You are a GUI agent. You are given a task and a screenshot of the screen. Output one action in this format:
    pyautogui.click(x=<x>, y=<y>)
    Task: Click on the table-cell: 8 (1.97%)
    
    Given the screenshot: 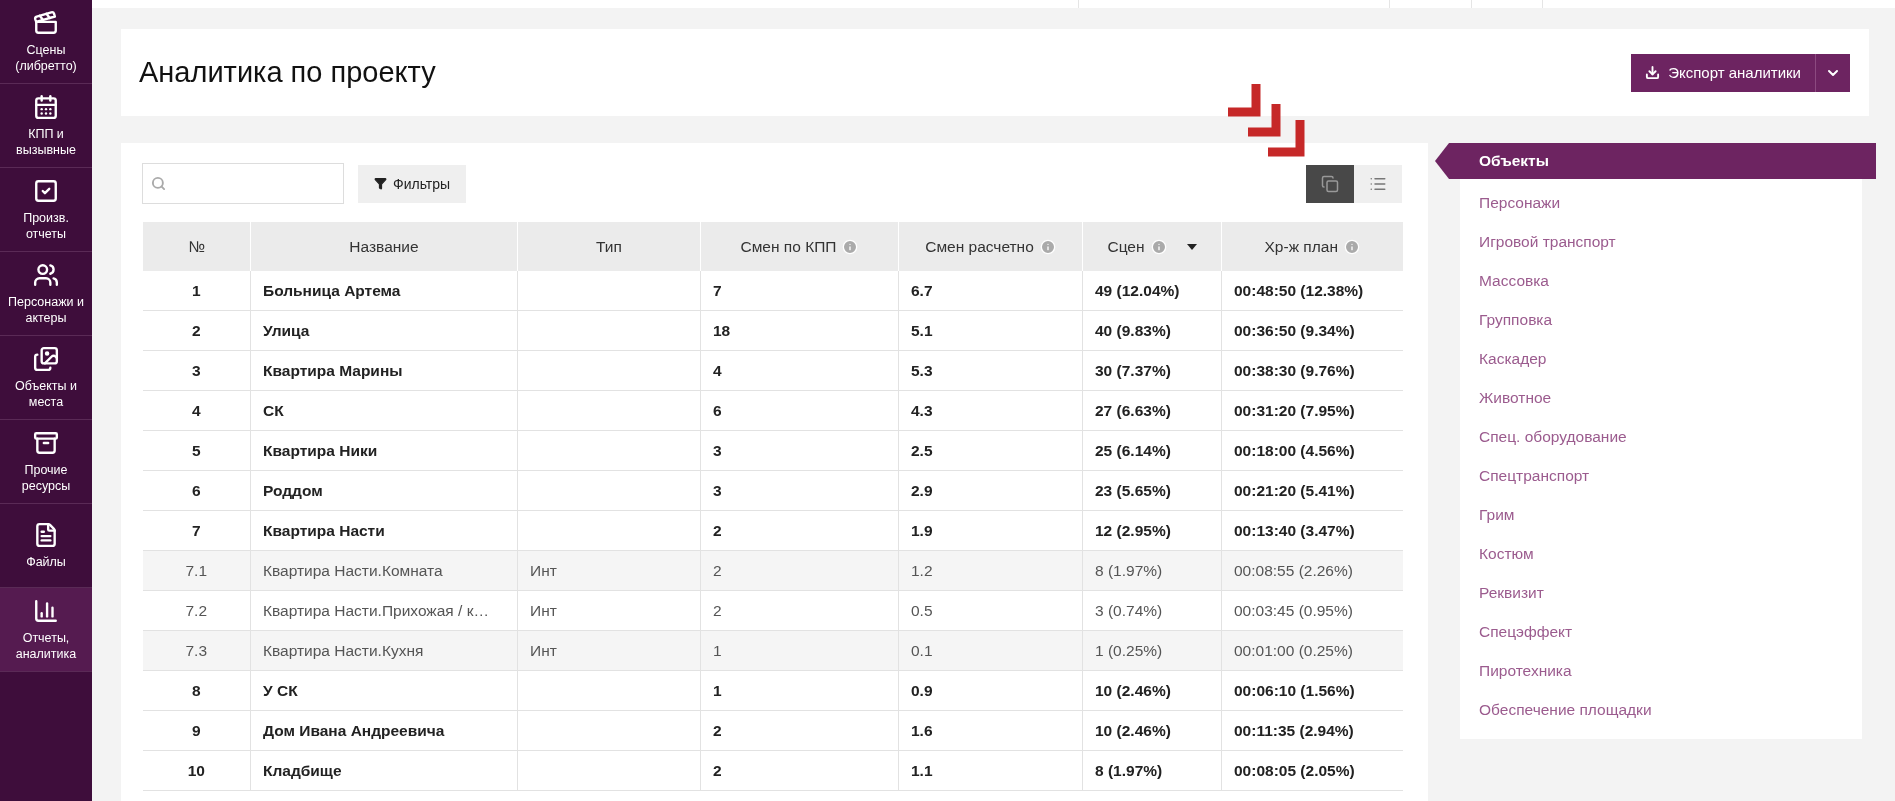 What is the action you would take?
    pyautogui.click(x=1152, y=770)
    